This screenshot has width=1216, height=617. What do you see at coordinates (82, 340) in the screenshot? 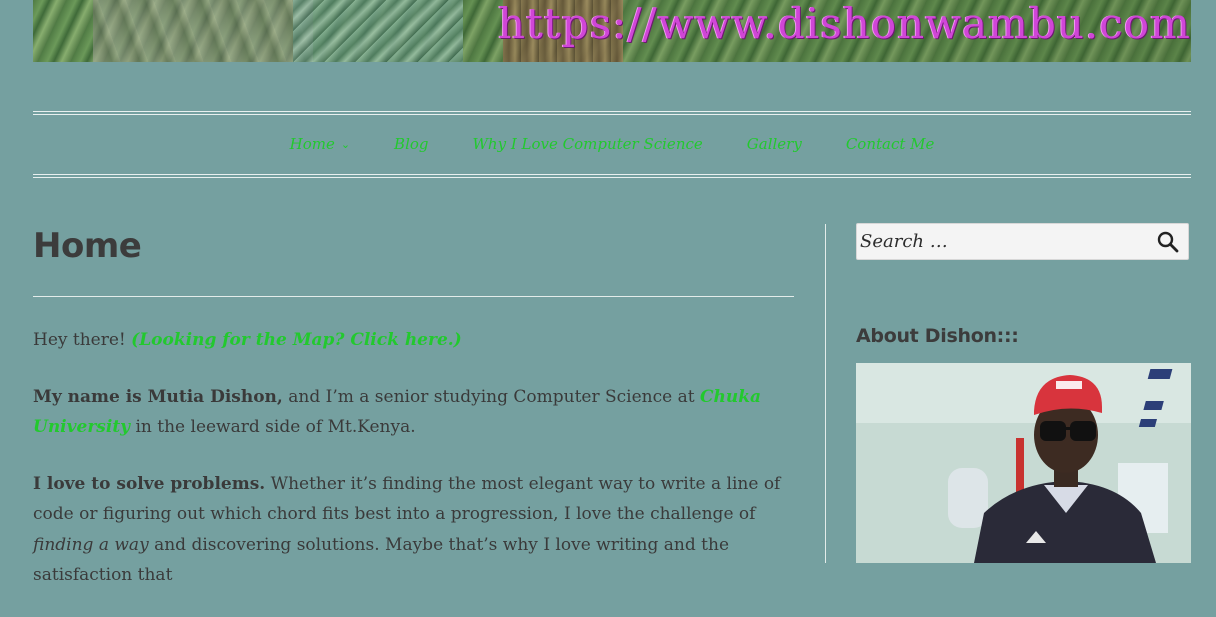
I see `intro-text: Hey there!` at bounding box center [82, 340].